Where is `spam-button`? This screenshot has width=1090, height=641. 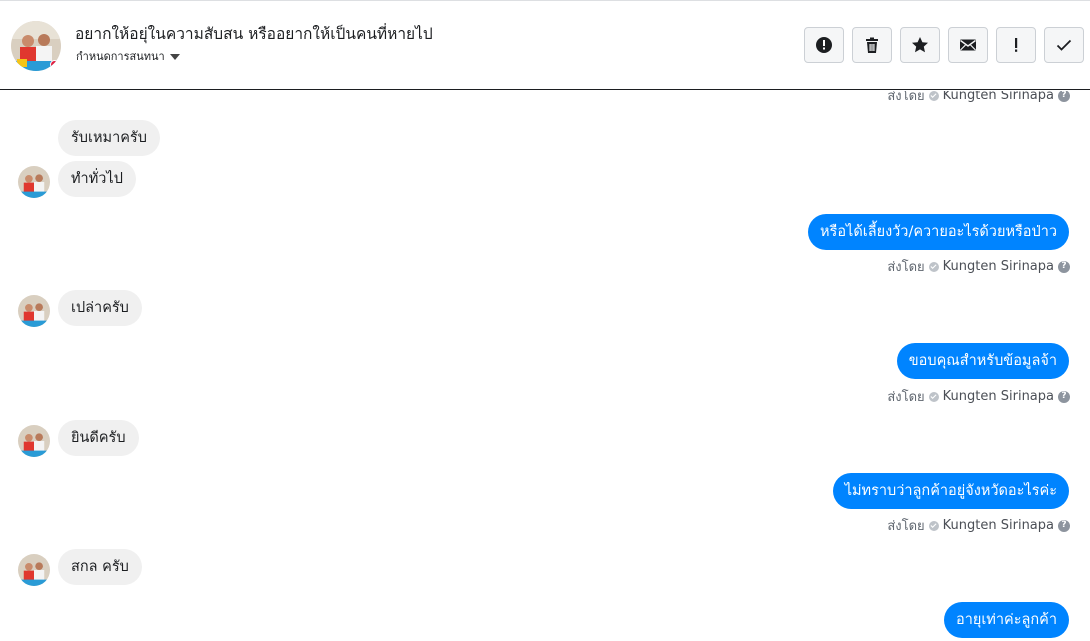 spam-button is located at coordinates (1016, 45).